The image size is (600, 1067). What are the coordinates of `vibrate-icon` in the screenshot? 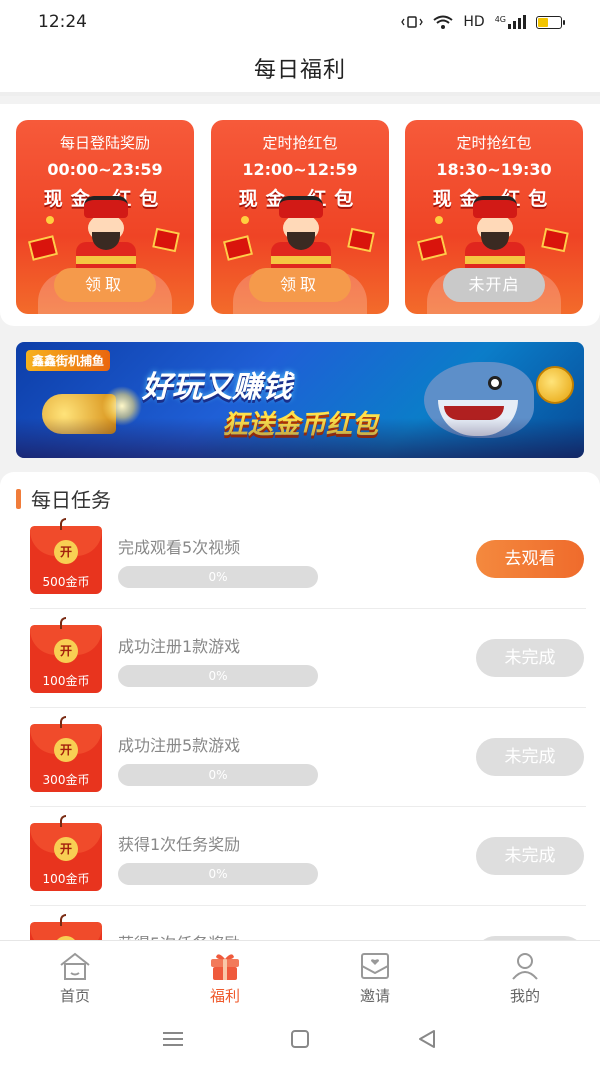 It's located at (412, 22).